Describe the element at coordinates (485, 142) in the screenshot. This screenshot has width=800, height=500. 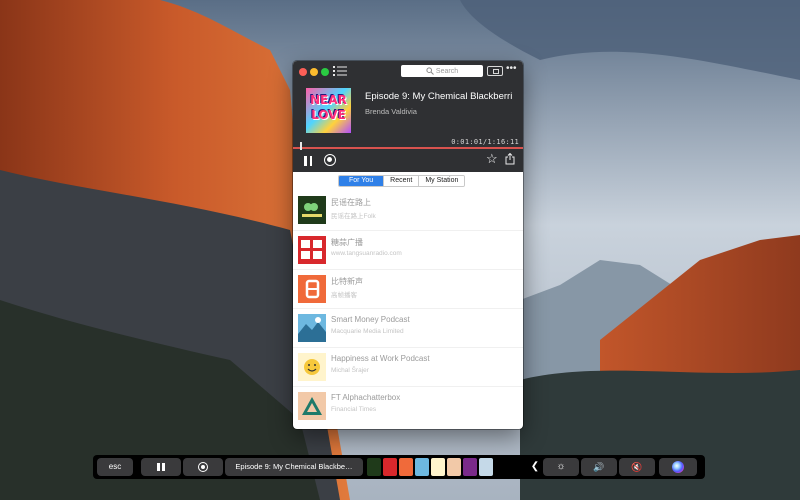
I see `playback-time: 0:01:01/1:16:11` at that location.